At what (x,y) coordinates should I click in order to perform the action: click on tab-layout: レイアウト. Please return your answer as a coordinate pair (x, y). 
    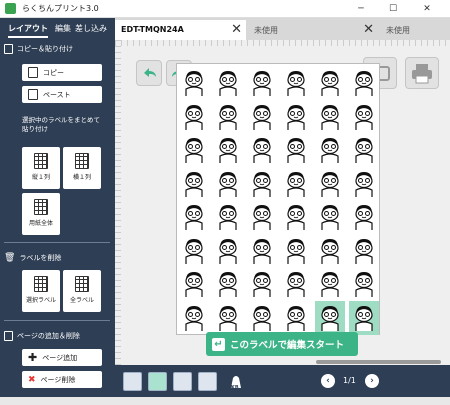
    Looking at the image, I should click on (28, 30).